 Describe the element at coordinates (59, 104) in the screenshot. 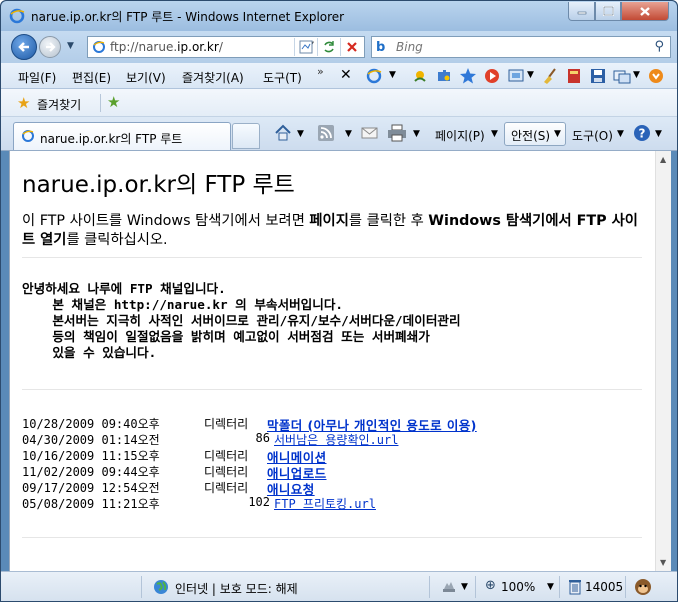

I see `favorites-button: 즐겨찾기` at that location.